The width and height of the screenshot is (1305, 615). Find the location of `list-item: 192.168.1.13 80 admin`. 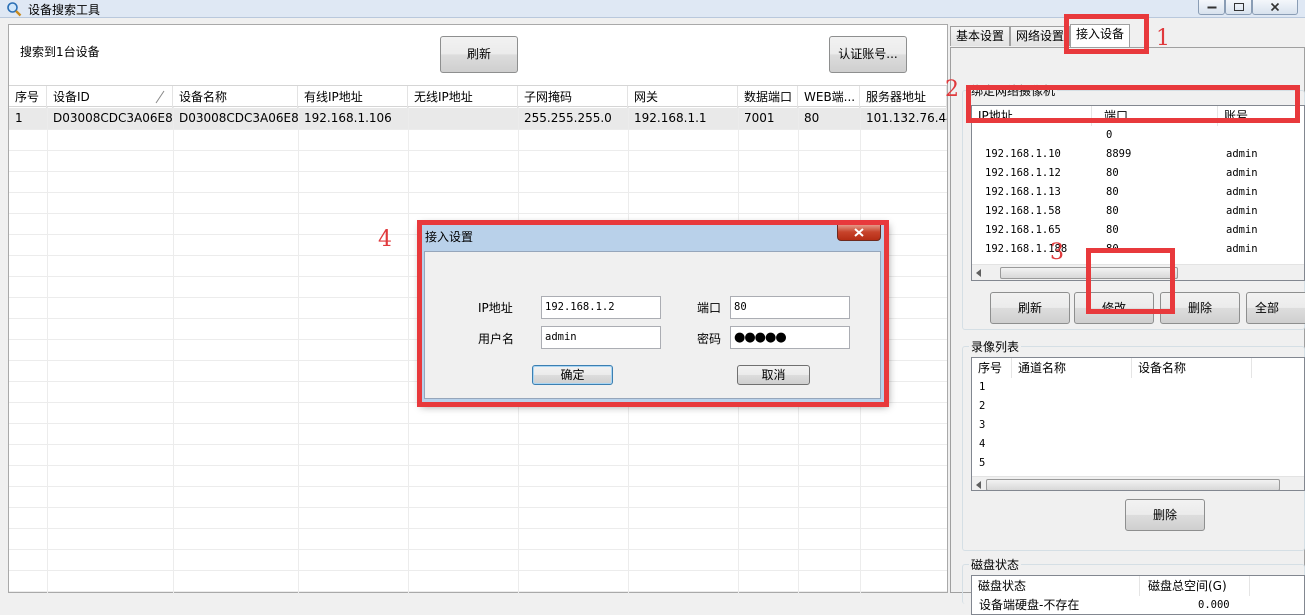

list-item: 192.168.1.13 80 admin is located at coordinates (1138, 192).